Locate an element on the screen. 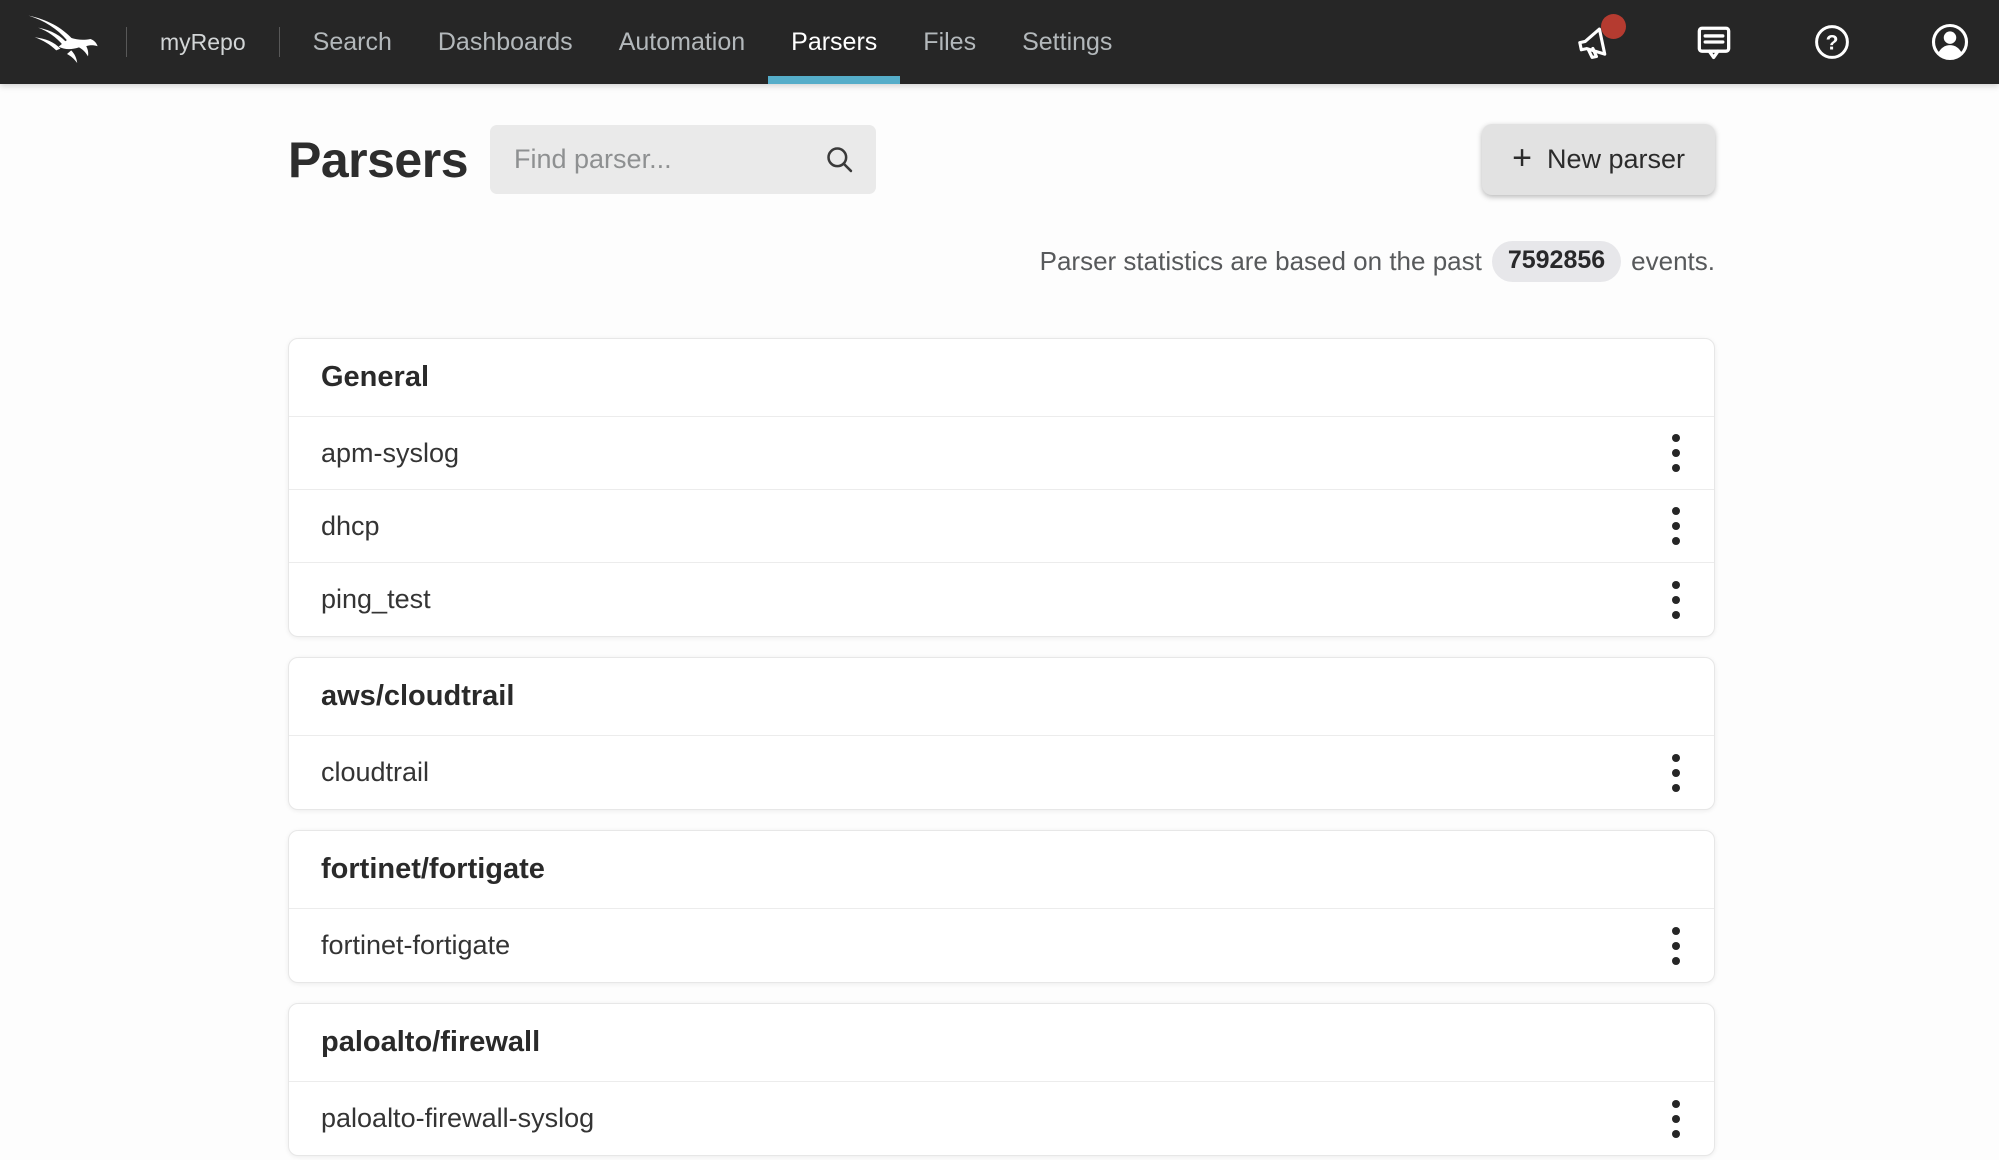 The height and width of the screenshot is (1160, 1999). parser-name: apm-syslog is located at coordinates (390, 452).